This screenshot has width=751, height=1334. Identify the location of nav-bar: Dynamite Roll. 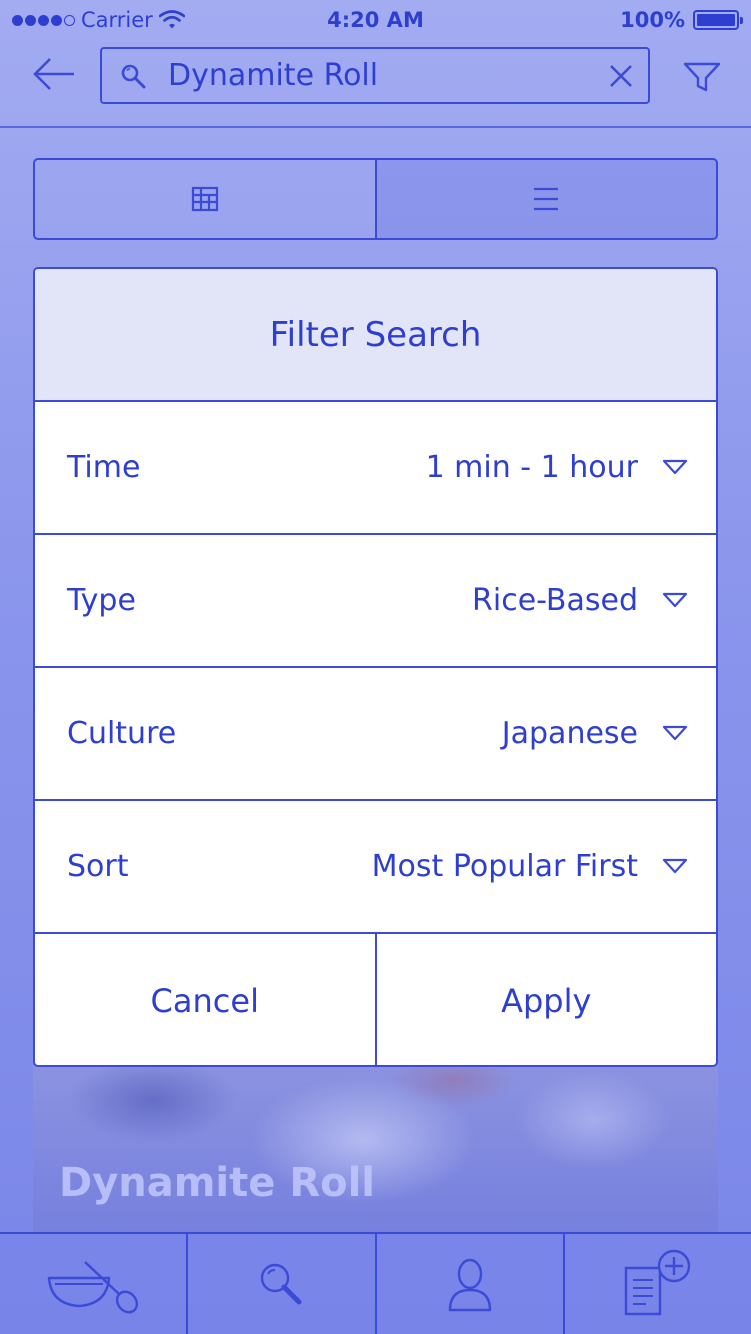
(375, 84).